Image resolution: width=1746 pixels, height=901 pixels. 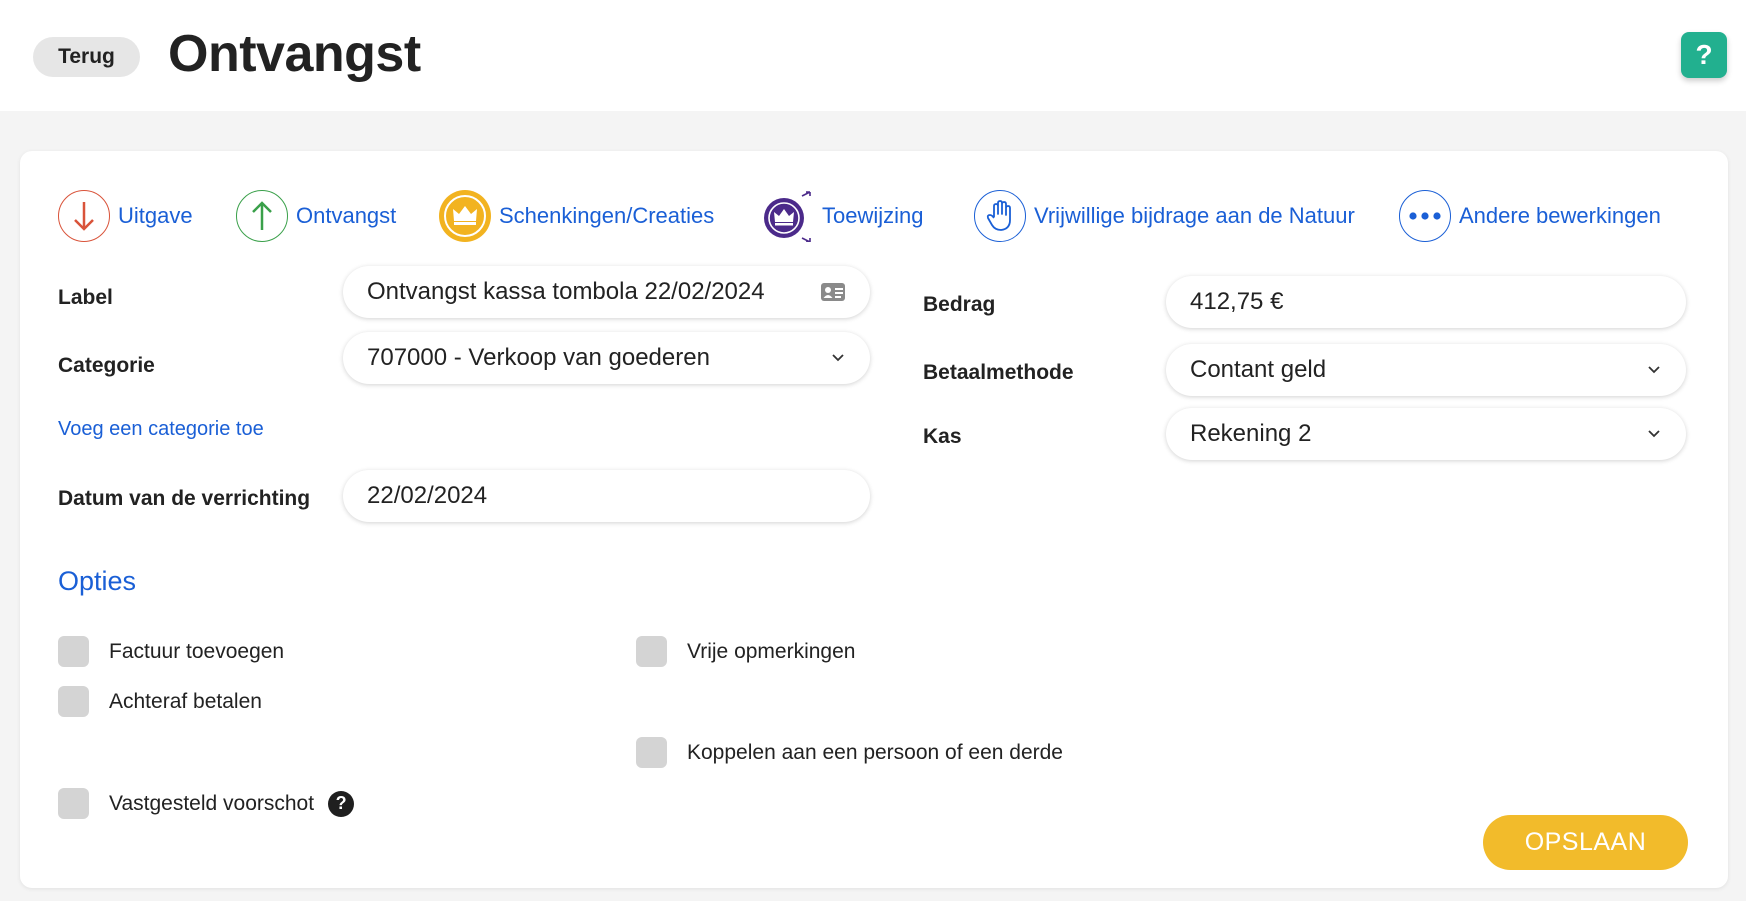 I want to click on option-koppelen-persoon: Koppelen aan een persoon of een derde, so click(x=849, y=752).